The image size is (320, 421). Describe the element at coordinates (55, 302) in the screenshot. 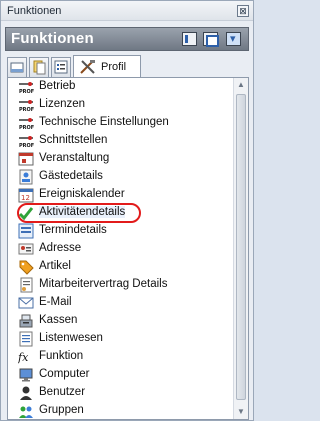

I see `list-item-label: E-Mail` at that location.